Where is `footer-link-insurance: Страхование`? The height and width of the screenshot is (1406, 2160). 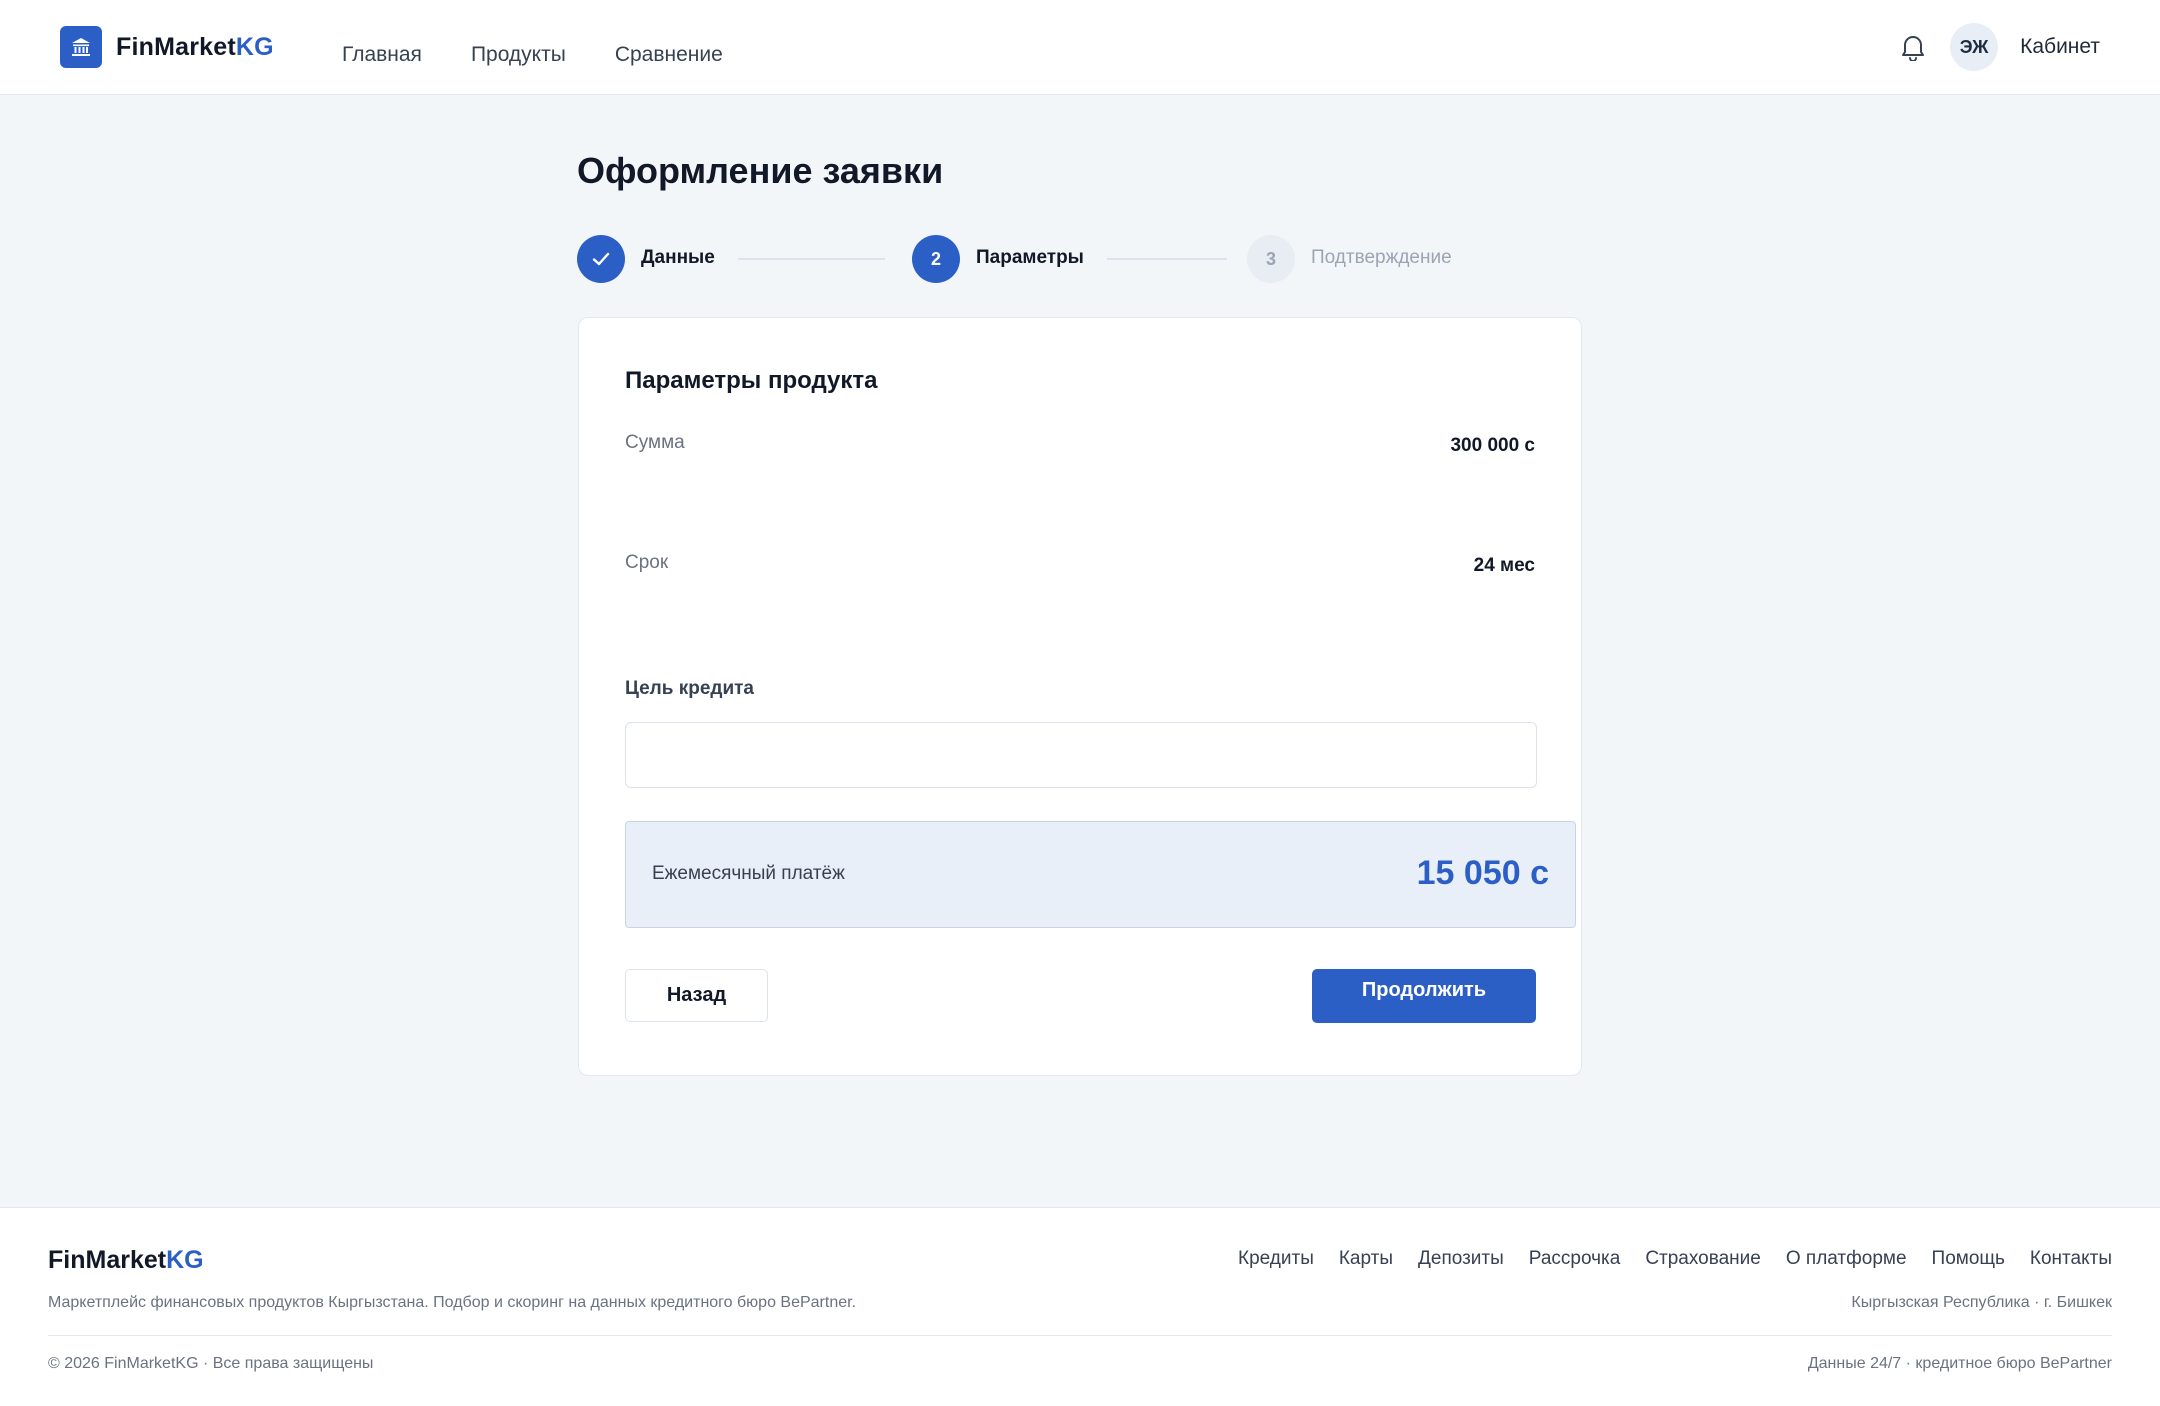 footer-link-insurance: Страхование is located at coordinates (1703, 1259).